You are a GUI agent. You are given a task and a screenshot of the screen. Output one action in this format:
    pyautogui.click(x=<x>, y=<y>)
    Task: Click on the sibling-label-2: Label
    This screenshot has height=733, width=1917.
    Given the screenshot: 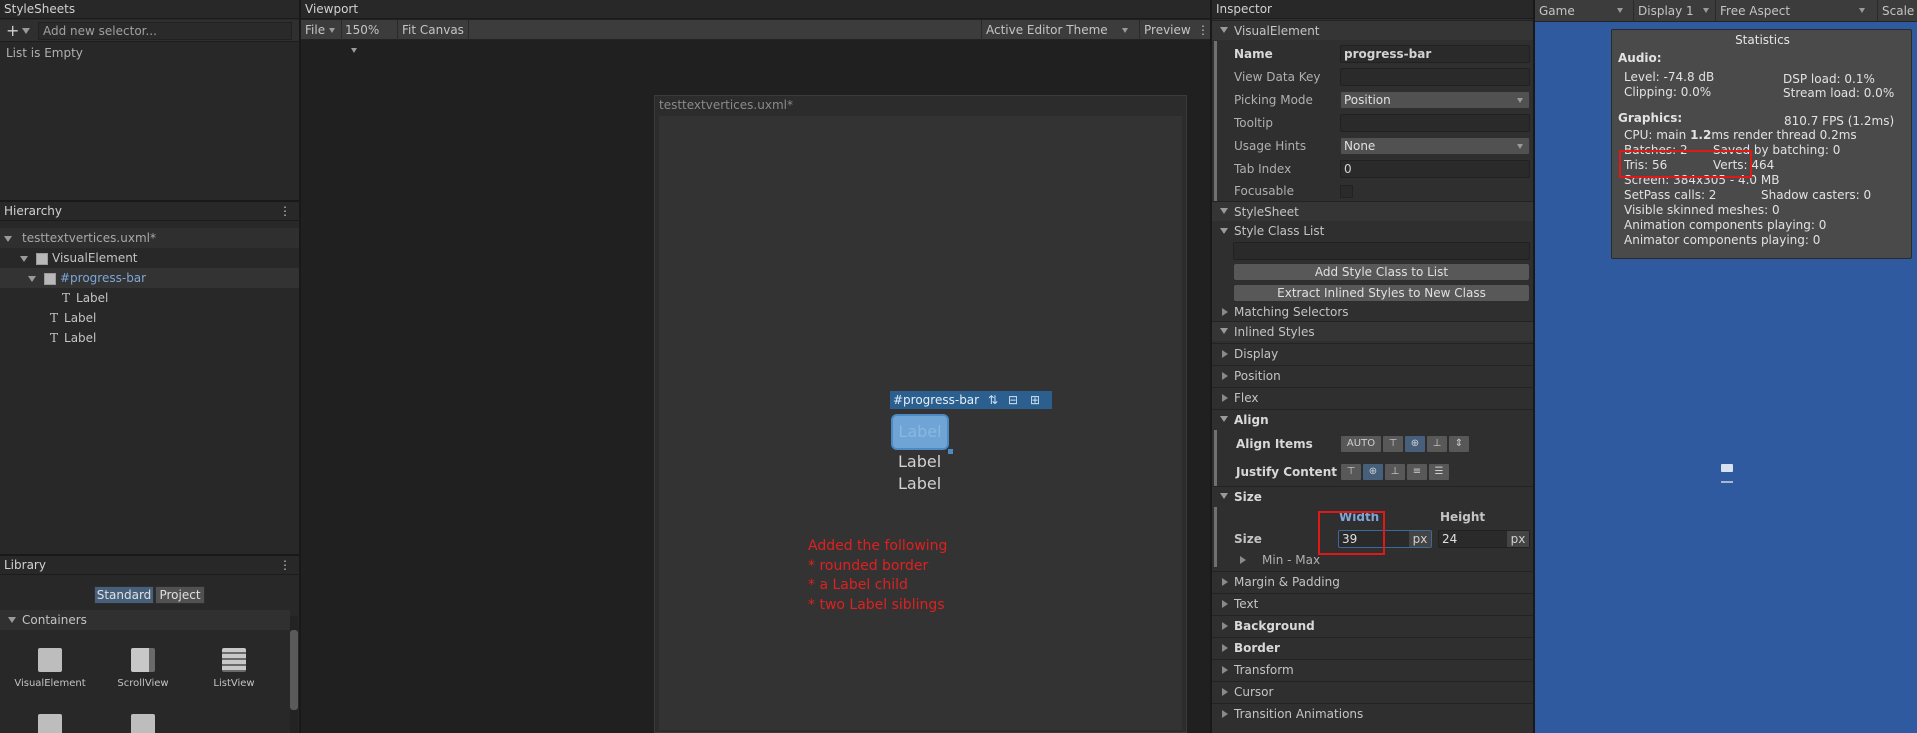 What is the action you would take?
    pyautogui.click(x=919, y=483)
    